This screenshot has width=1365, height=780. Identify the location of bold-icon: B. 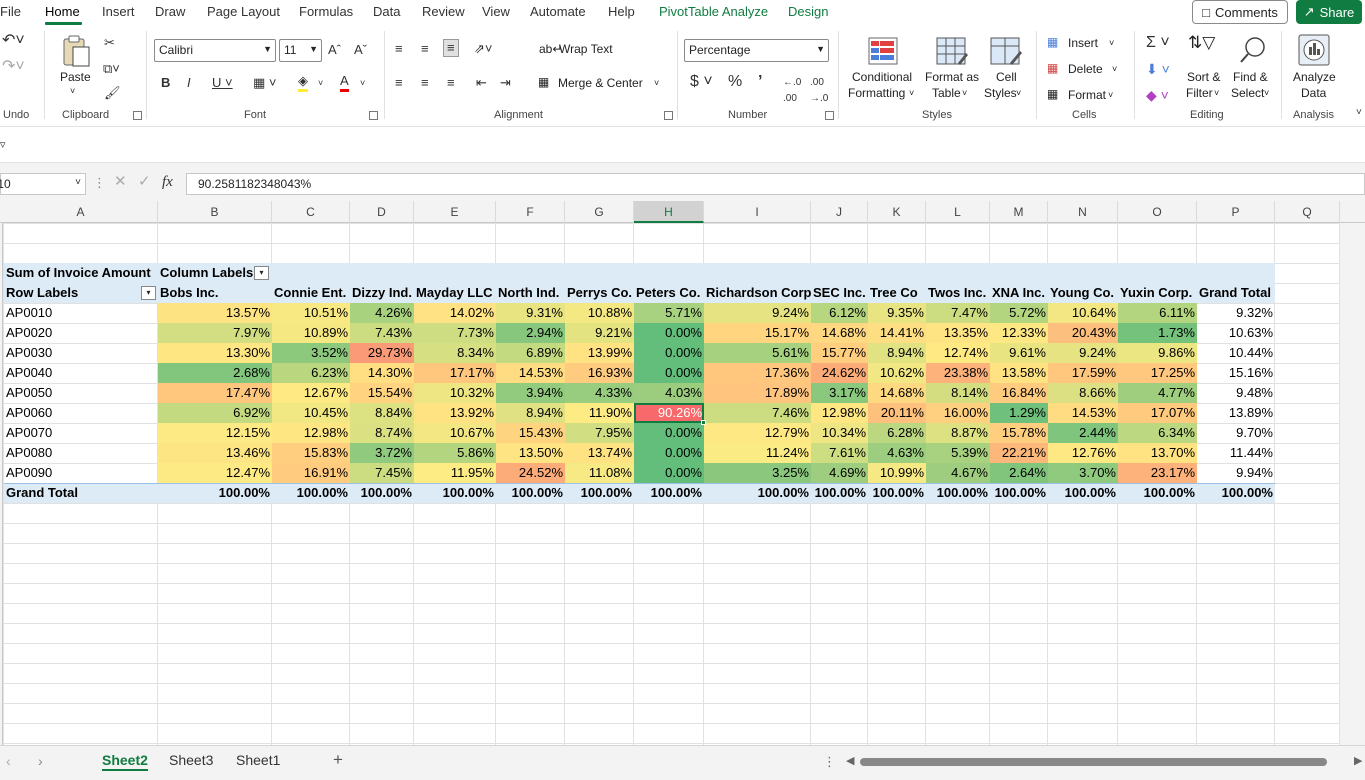
(165, 83).